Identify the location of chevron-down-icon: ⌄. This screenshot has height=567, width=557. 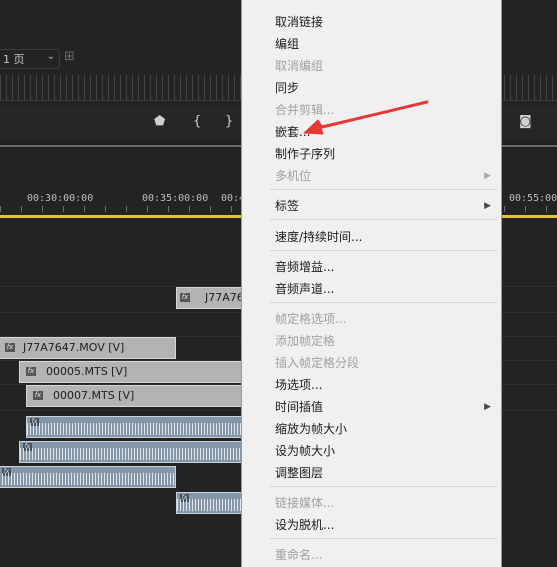
(50, 56).